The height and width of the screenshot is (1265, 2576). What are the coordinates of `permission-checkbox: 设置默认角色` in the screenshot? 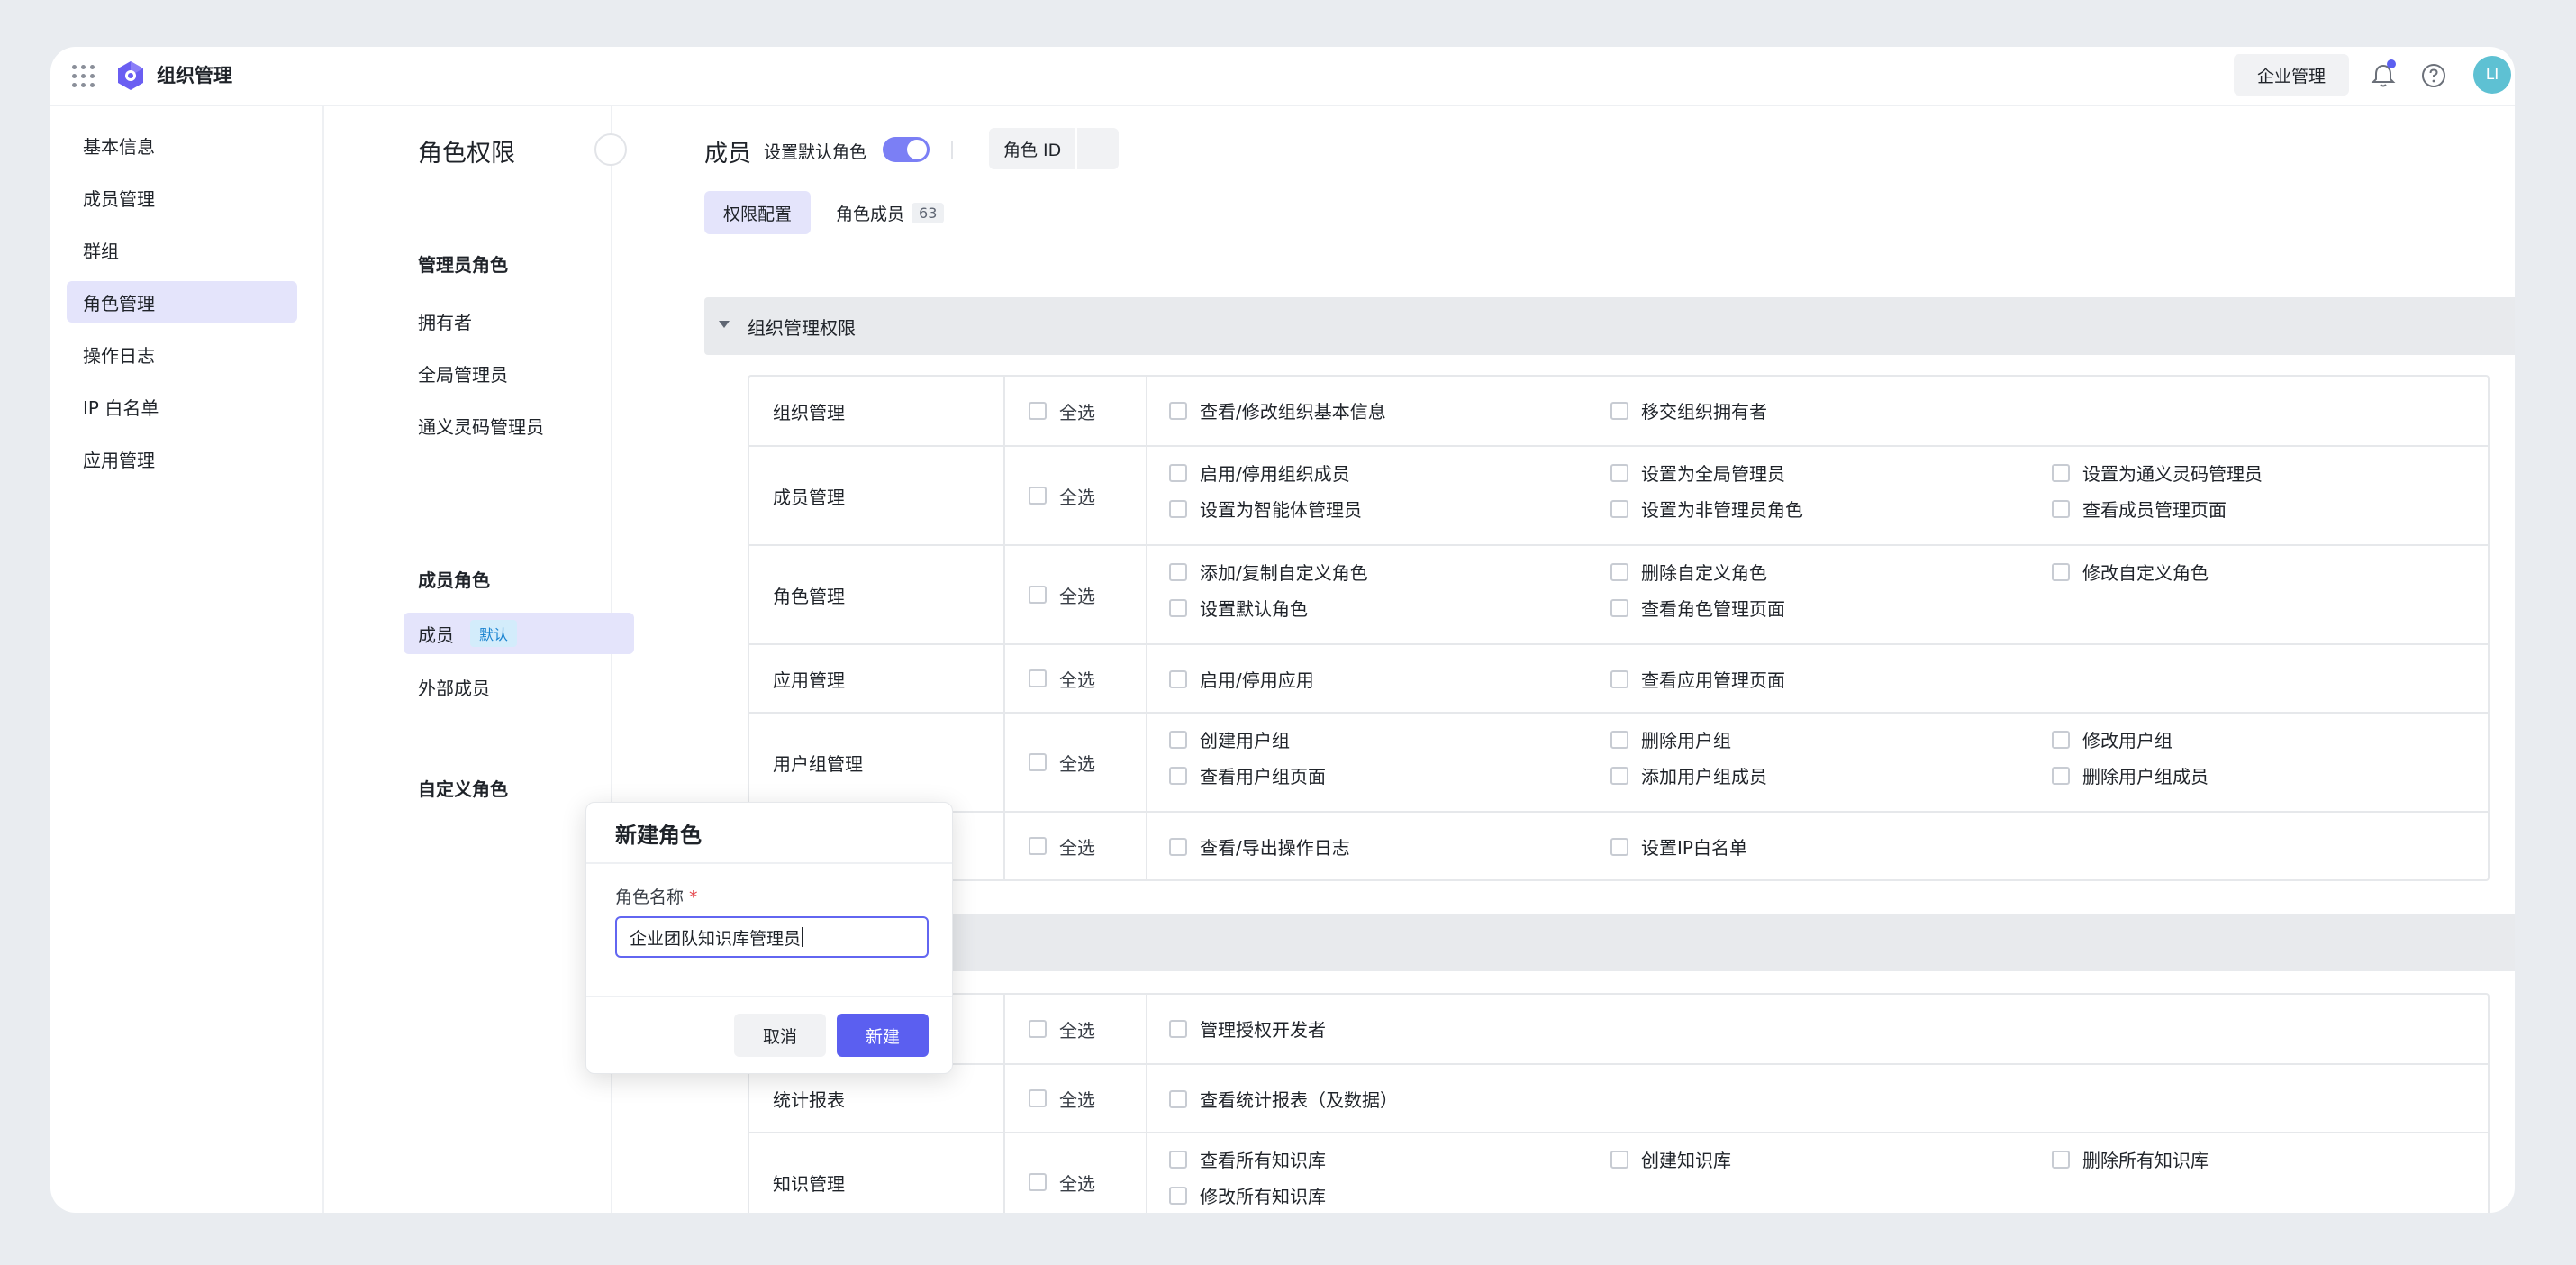 It's located at (1238, 608).